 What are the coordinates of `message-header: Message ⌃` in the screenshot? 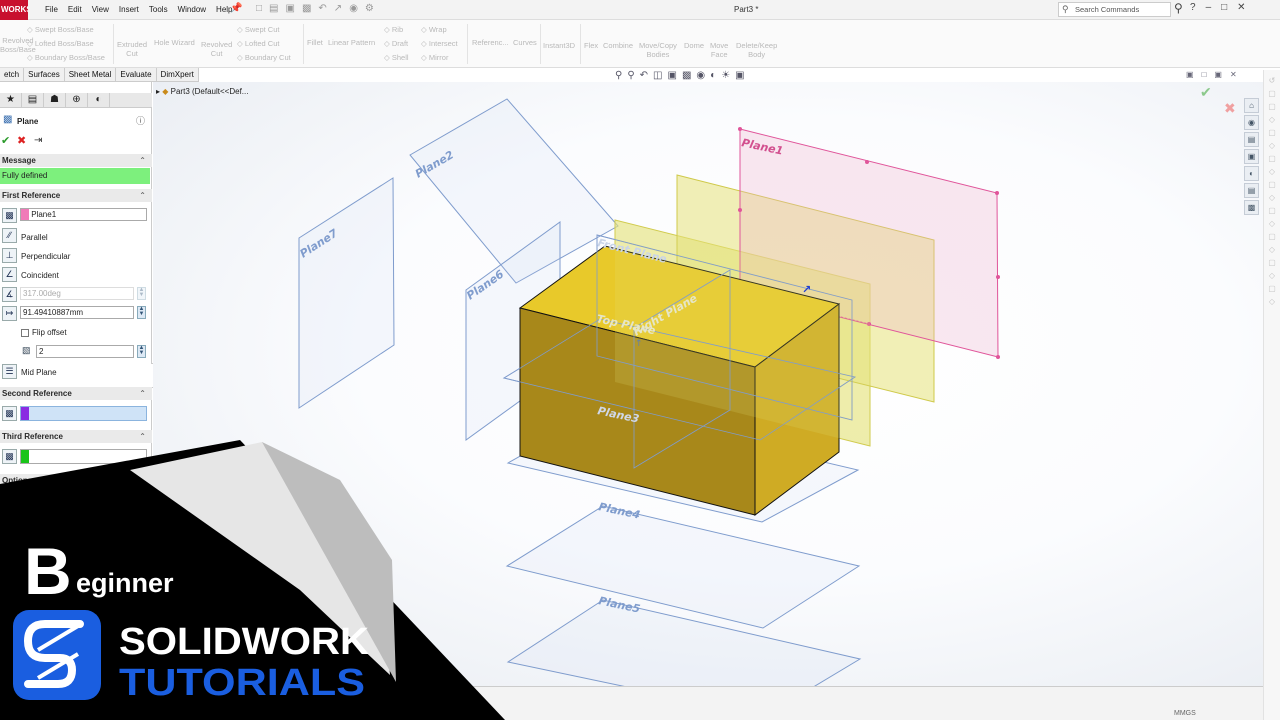 It's located at (76, 160).